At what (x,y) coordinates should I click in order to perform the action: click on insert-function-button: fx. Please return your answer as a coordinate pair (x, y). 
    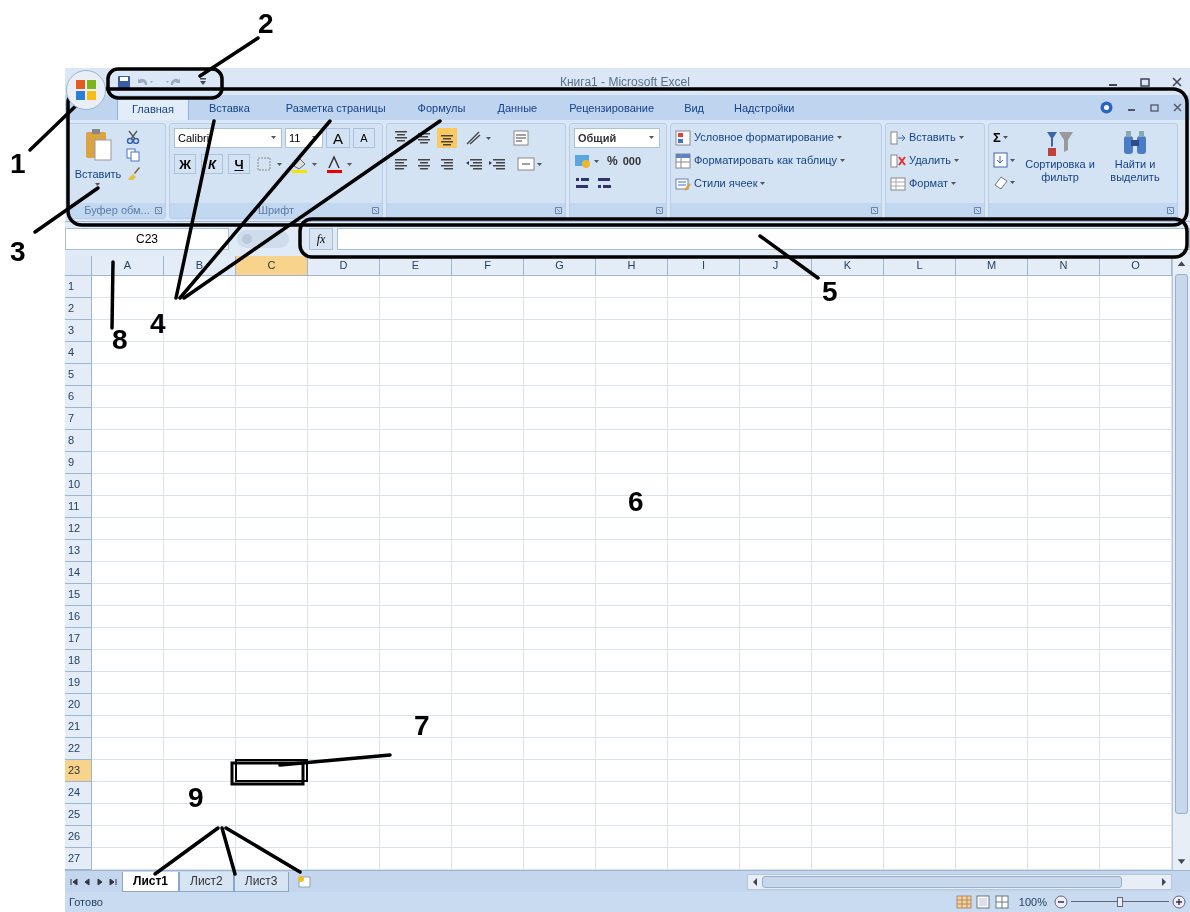
    Looking at the image, I should click on (321, 239).